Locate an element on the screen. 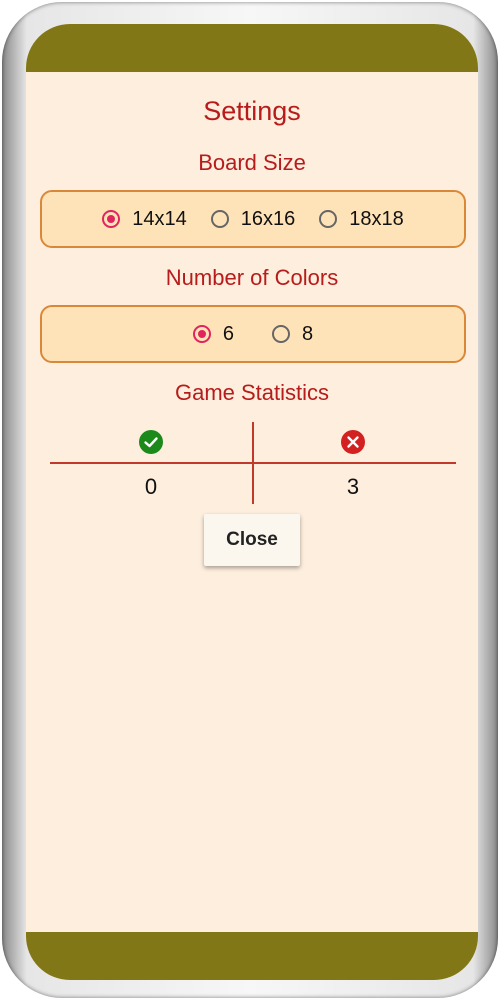 The height and width of the screenshot is (1000, 500). divider is located at coordinates (253, 463).